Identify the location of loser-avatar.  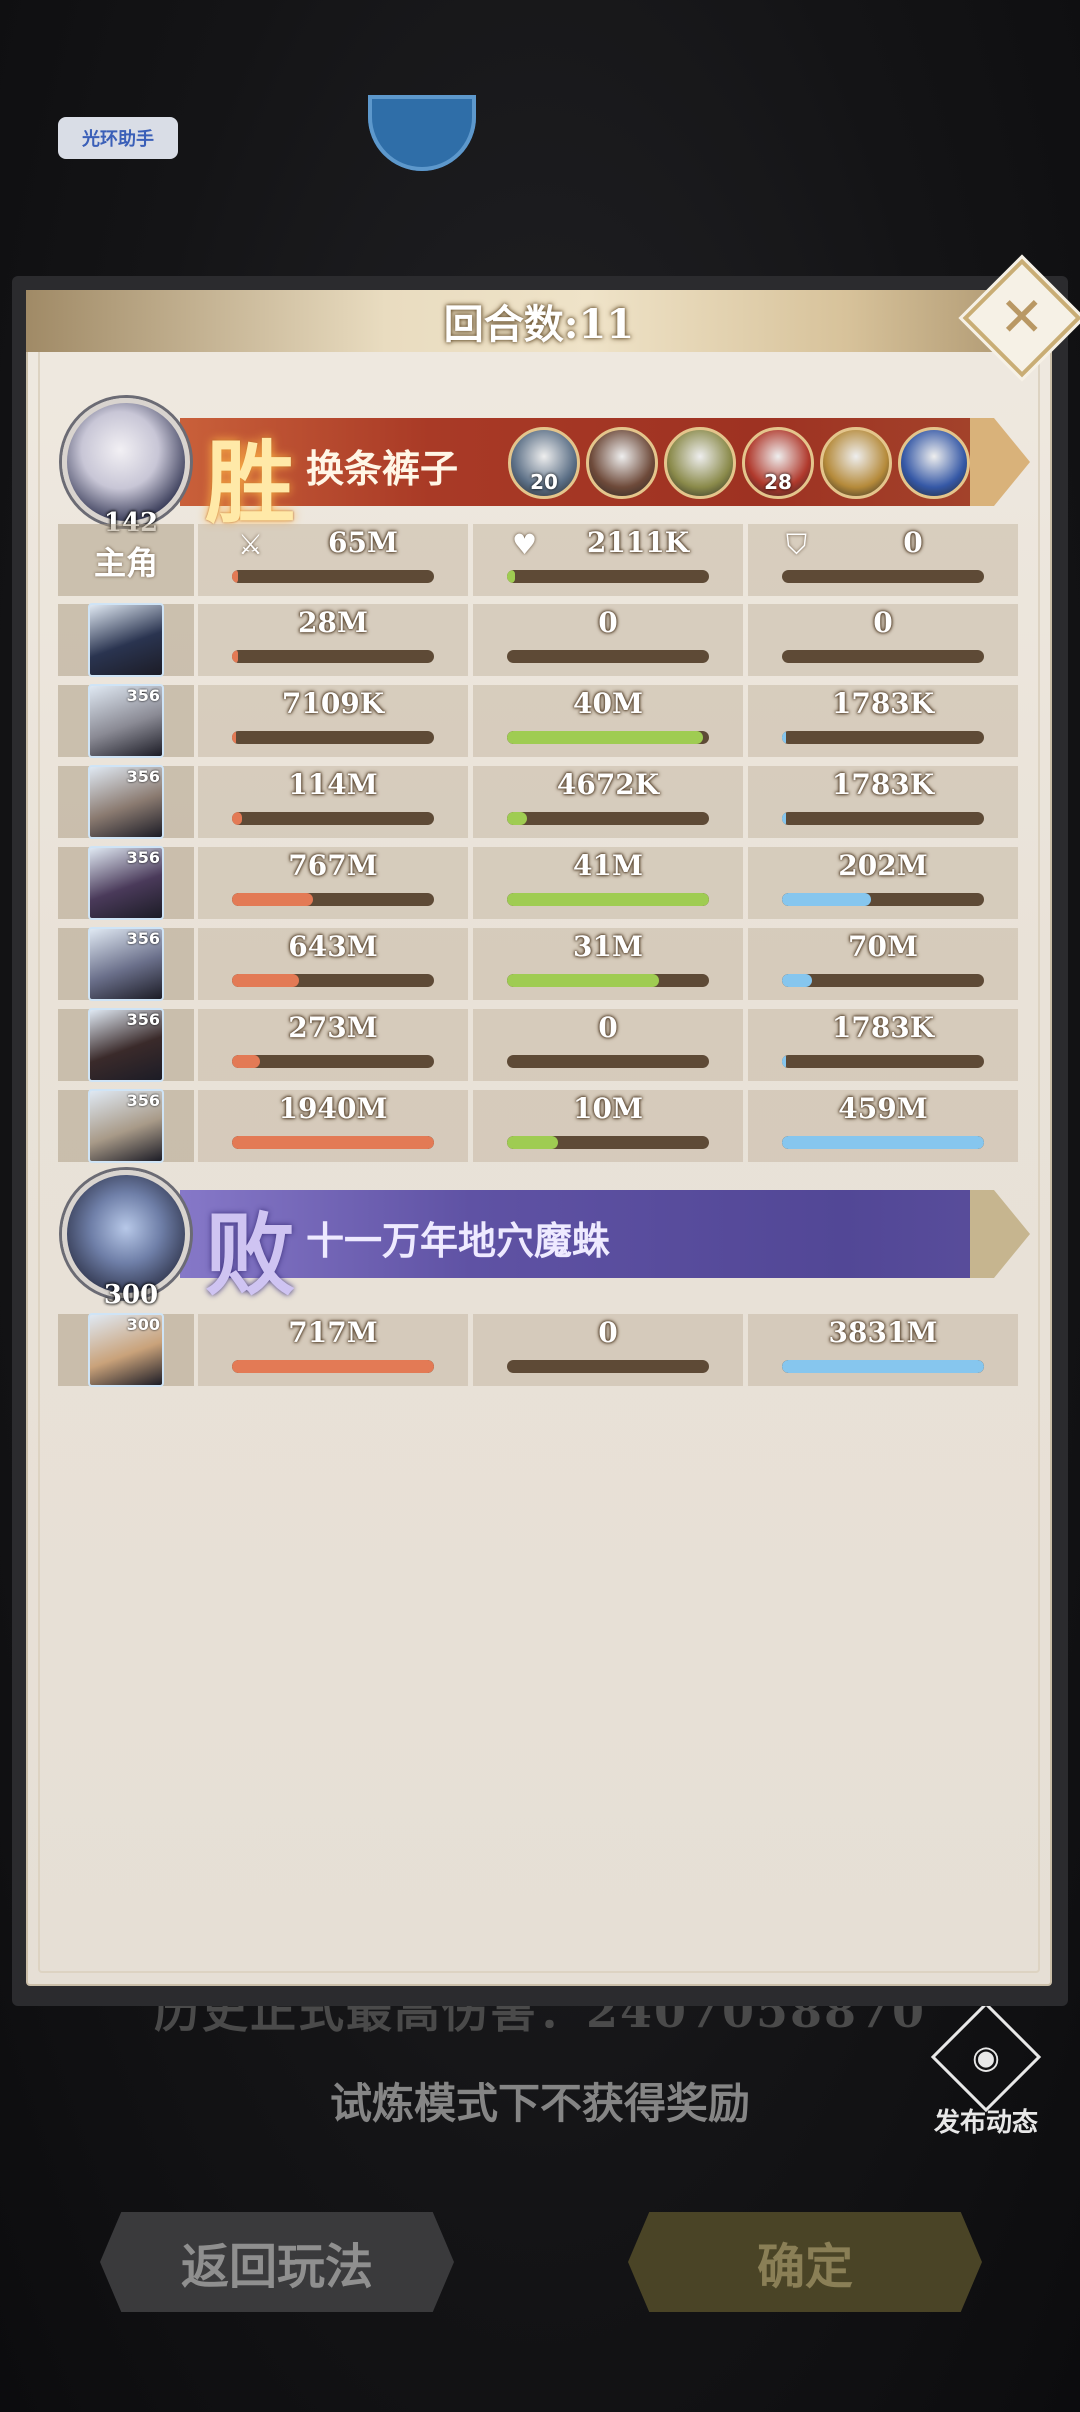
(126, 1234).